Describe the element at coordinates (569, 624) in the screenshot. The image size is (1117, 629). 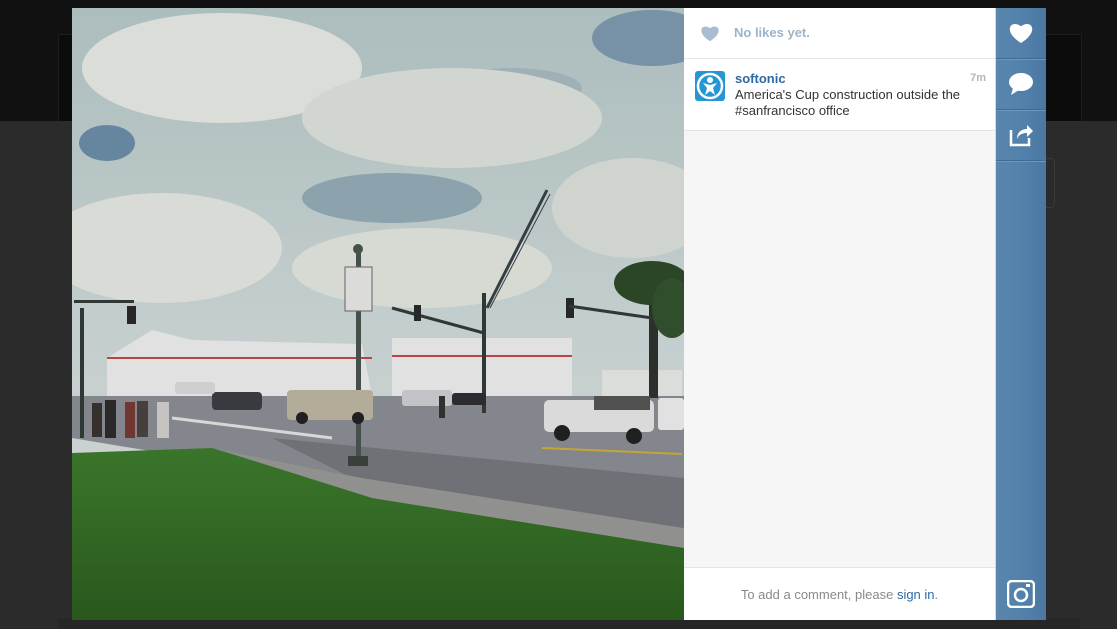
I see `page-footer-background` at that location.